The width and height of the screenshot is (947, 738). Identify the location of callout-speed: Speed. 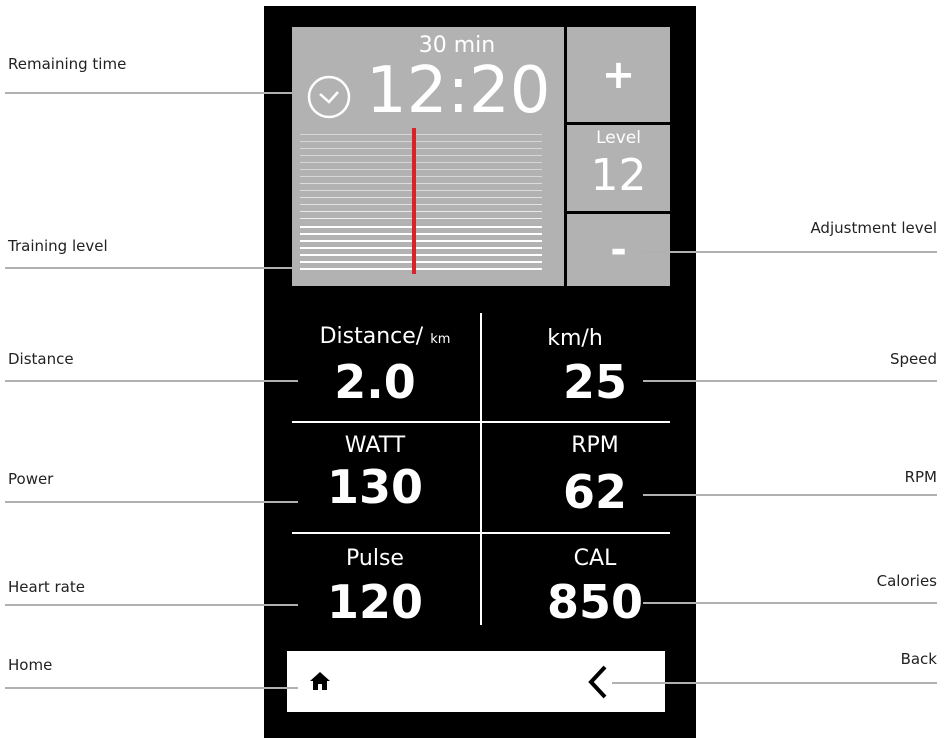
(913, 359).